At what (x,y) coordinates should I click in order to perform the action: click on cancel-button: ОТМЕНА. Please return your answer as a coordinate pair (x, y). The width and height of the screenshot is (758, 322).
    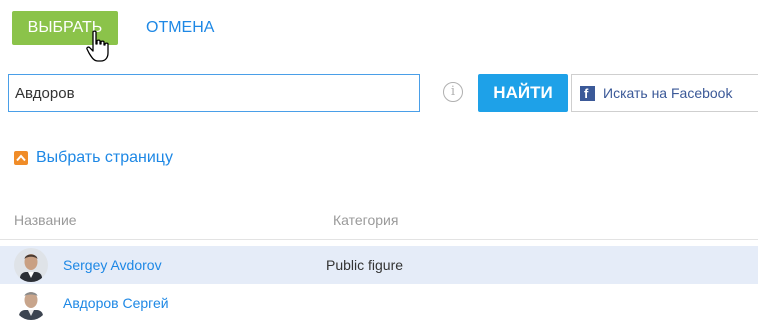
    Looking at the image, I should click on (180, 28).